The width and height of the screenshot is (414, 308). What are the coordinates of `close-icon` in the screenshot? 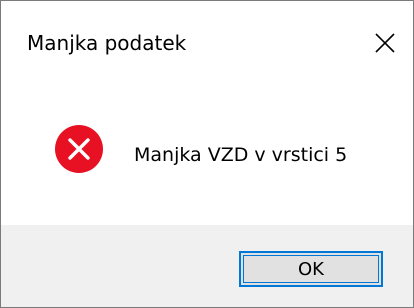 It's located at (385, 43).